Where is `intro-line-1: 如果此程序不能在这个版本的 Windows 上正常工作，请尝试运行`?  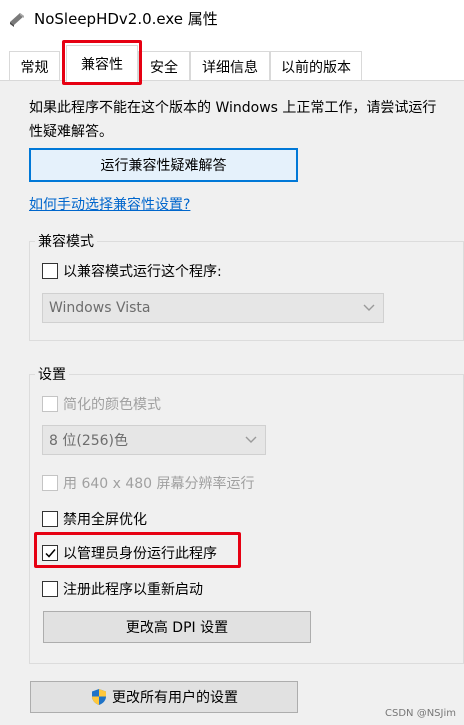
intro-line-1: 如果此程序不能在这个版本的 Windows 上正常工作，请尝试运行 is located at coordinates (233, 108).